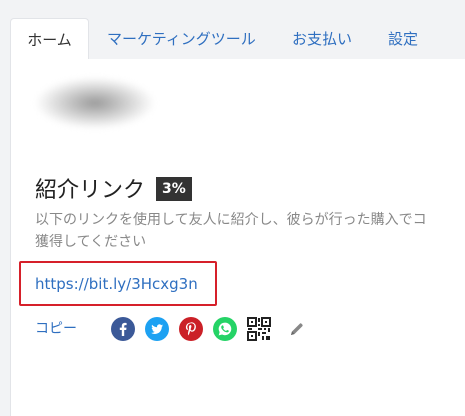 This screenshot has height=416, width=465. Describe the element at coordinates (56, 328) in the screenshot. I see `copy-button: コピー` at that location.